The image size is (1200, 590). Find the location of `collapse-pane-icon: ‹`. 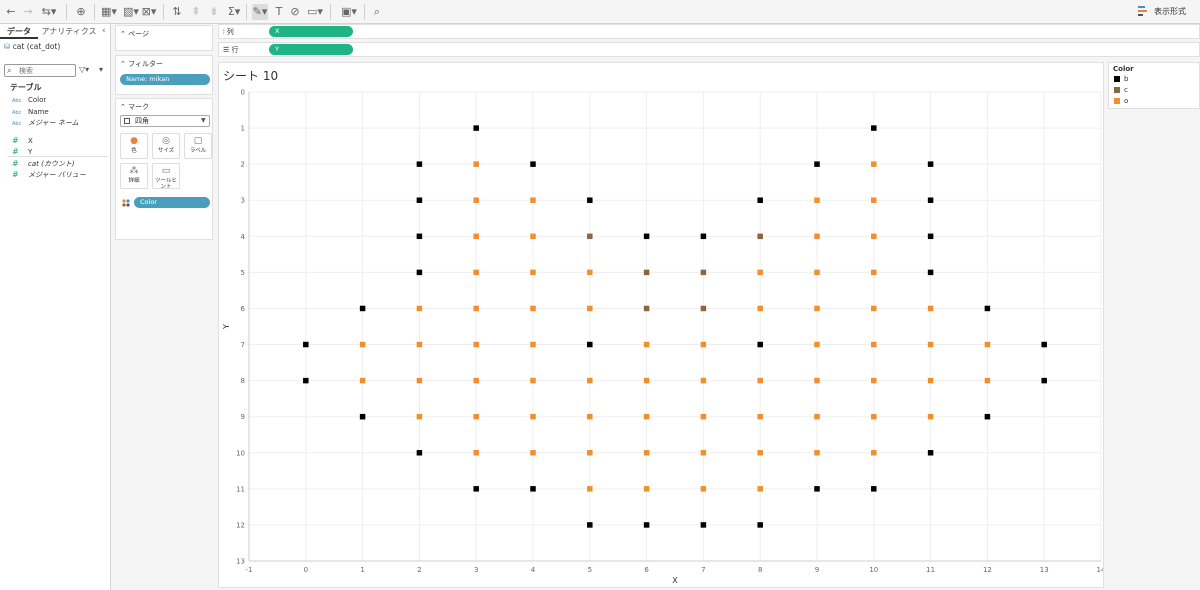

collapse-pane-icon: ‹ is located at coordinates (104, 31).